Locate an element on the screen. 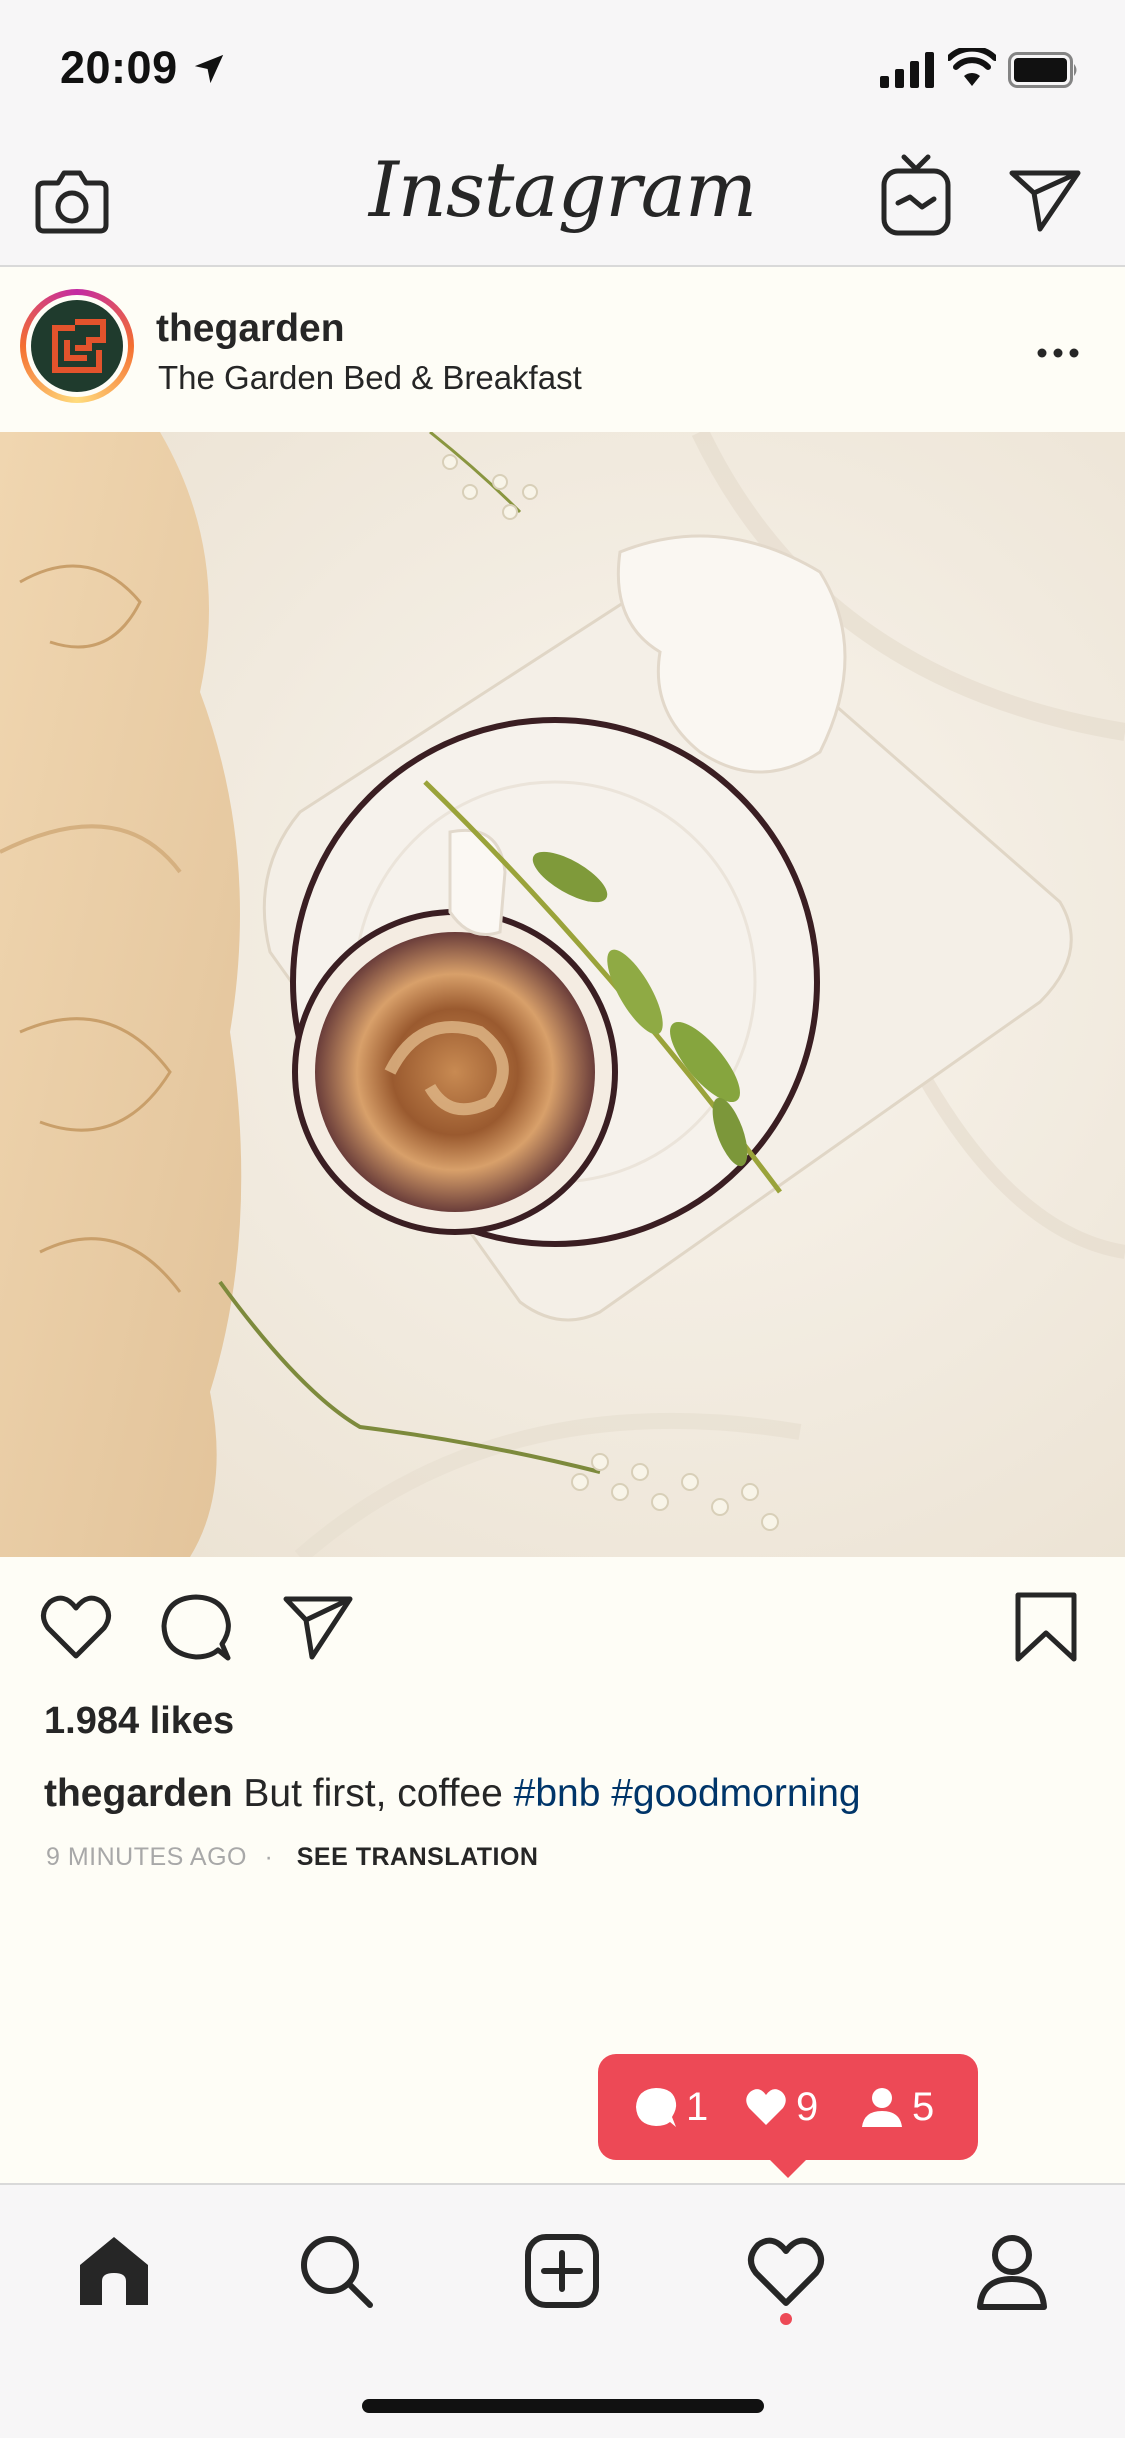 The image size is (1125, 2438). igtv-icon is located at coordinates (916, 195).